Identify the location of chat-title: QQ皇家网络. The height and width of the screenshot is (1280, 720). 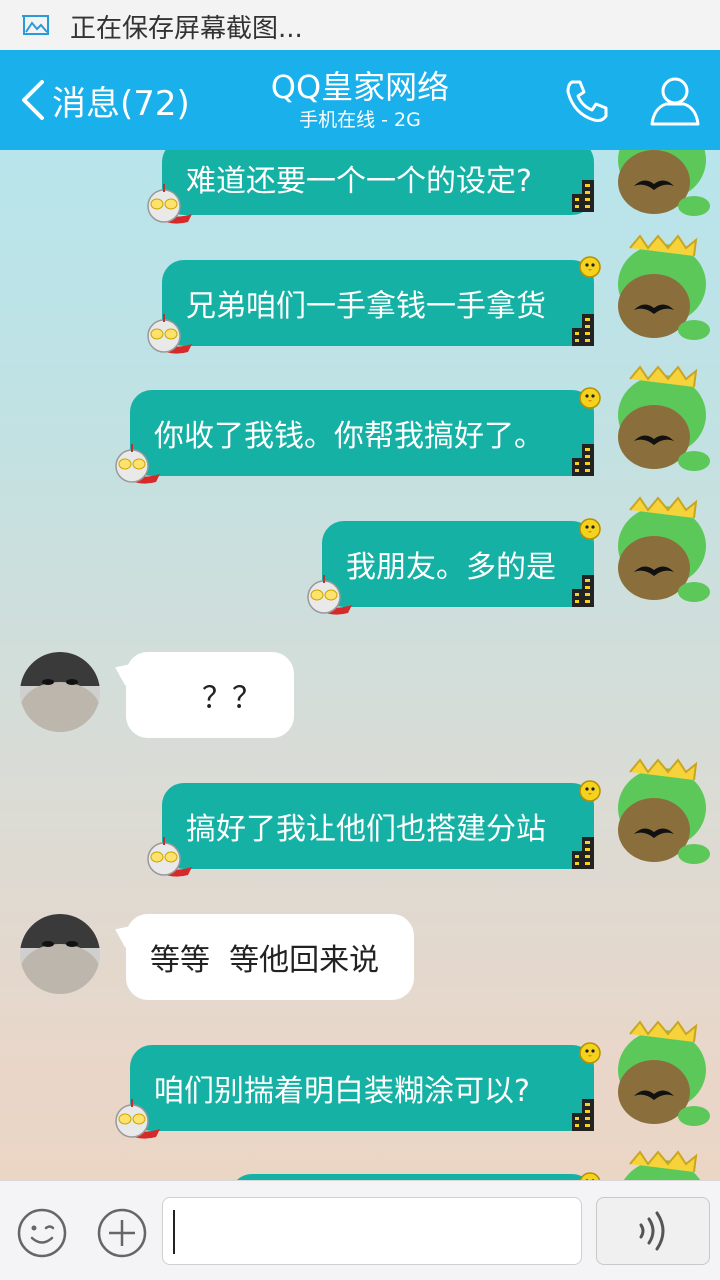
(360, 87).